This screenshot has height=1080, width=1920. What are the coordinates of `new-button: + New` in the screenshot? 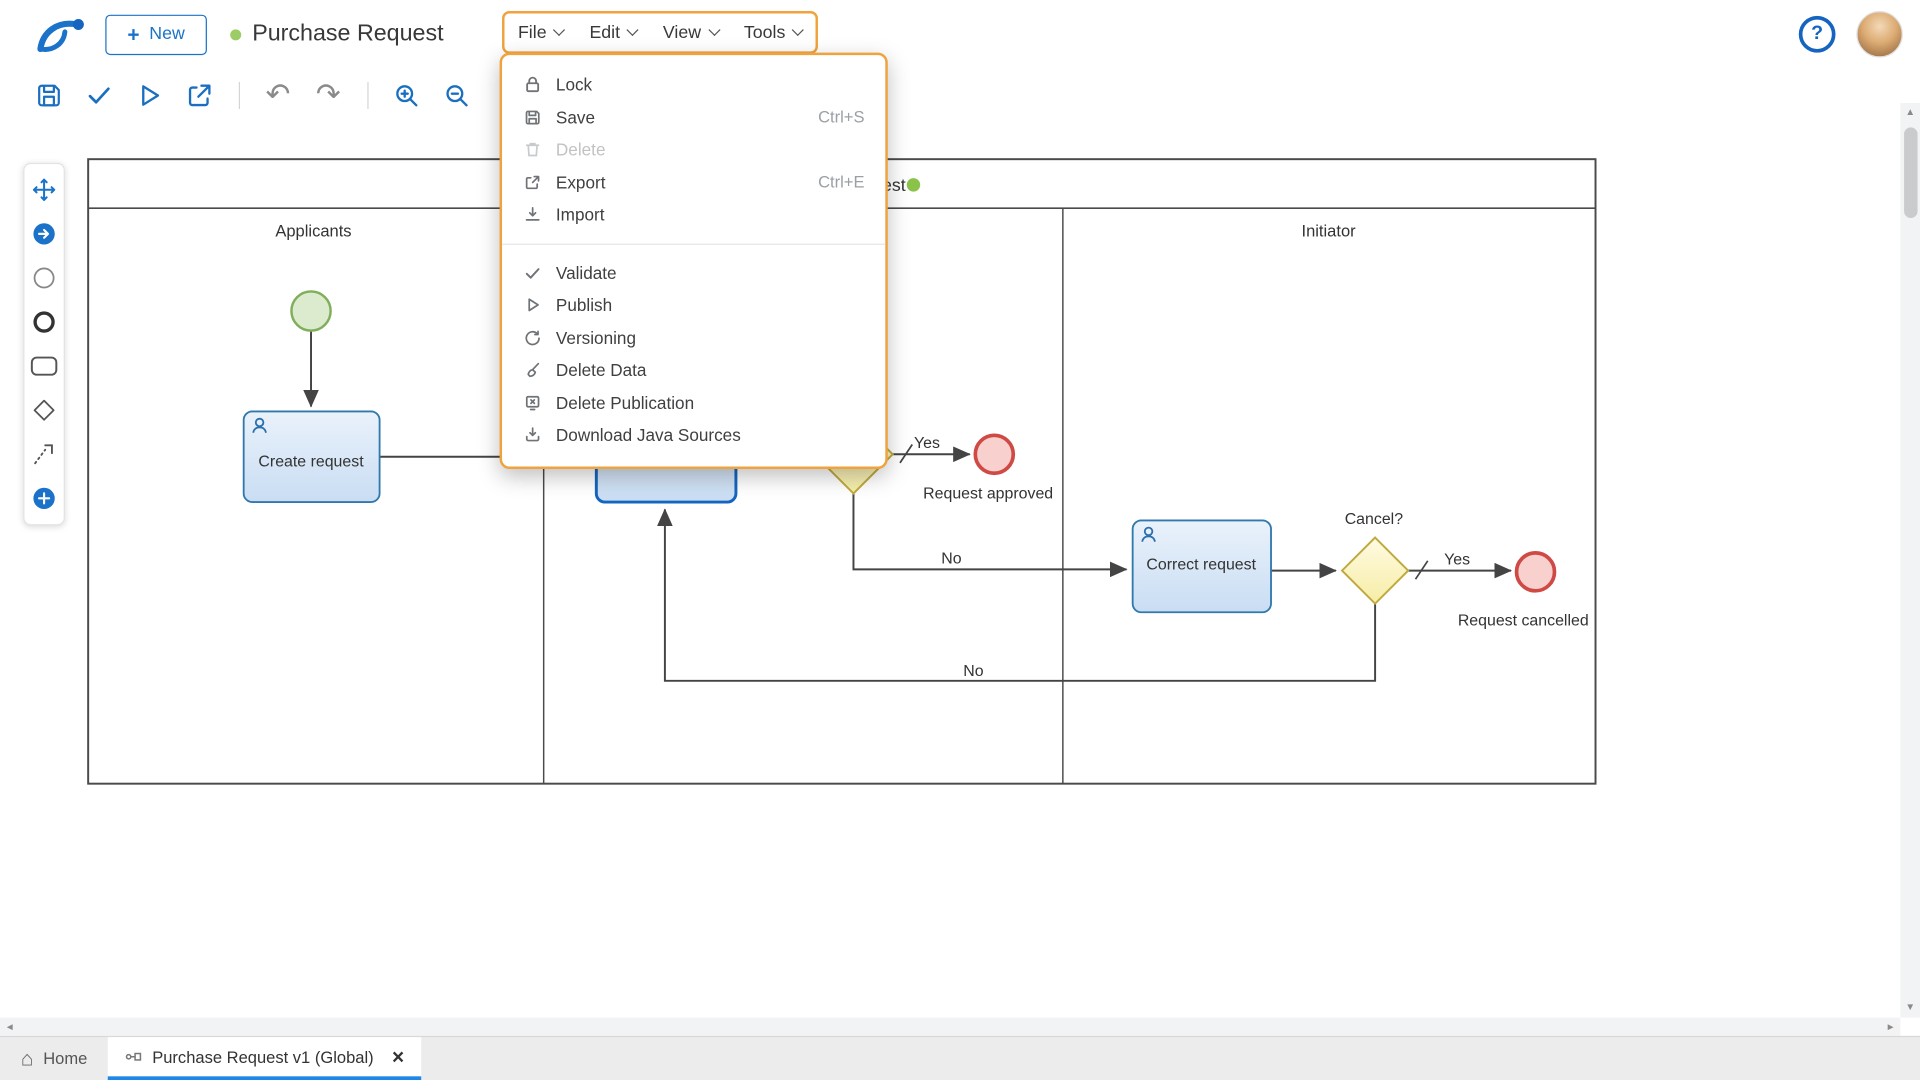 It's located at (156, 34).